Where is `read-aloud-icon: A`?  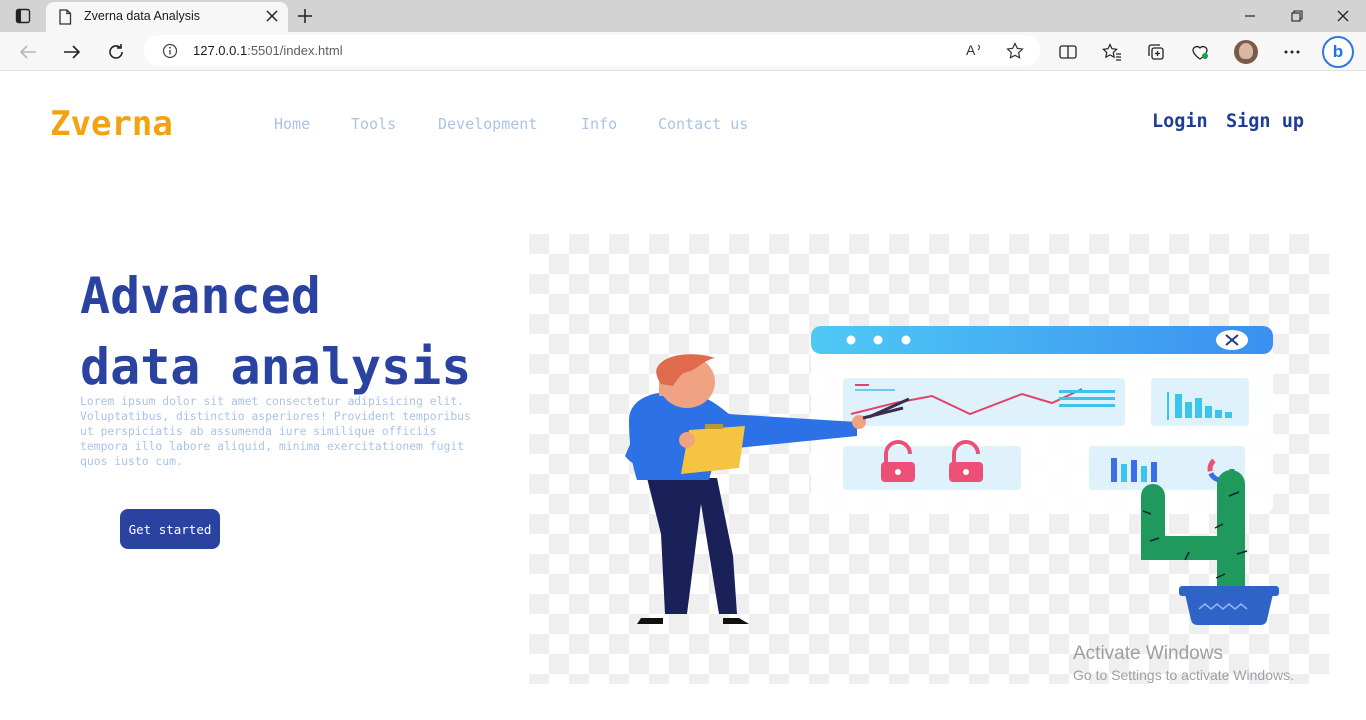 read-aloud-icon: A is located at coordinates (975, 52).